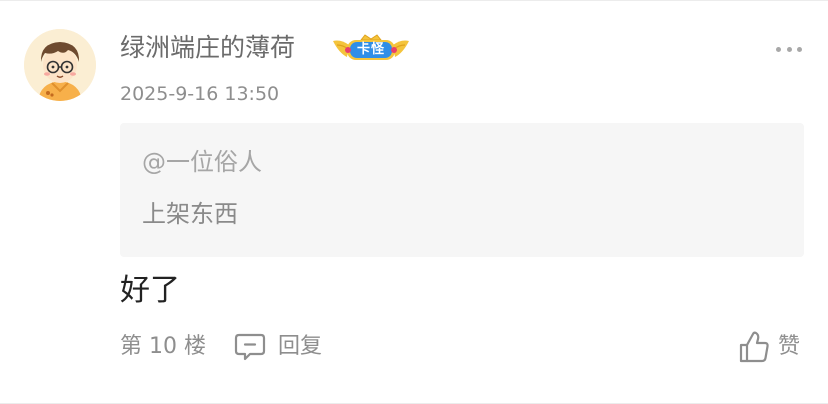  What do you see at coordinates (163, 346) in the screenshot?
I see `floor-number: 第 10 楼` at bounding box center [163, 346].